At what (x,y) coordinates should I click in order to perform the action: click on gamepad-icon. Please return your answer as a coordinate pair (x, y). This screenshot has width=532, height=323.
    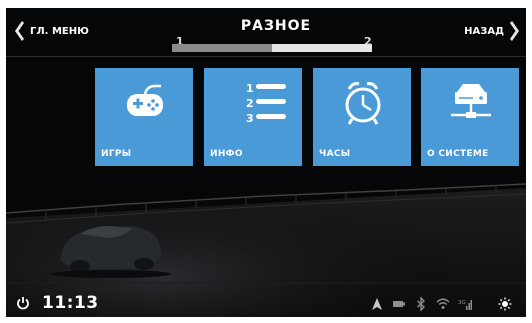
    Looking at the image, I should click on (145, 100).